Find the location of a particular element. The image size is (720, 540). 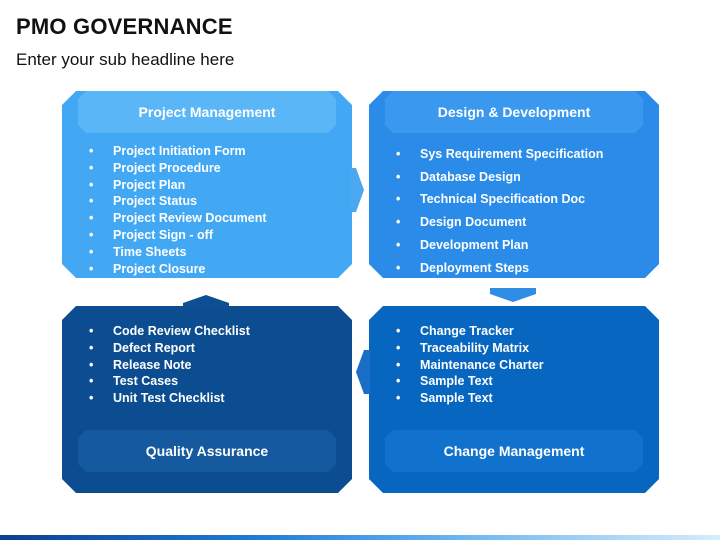

list-item: Unit Test Checklist is located at coordinates (167, 398).